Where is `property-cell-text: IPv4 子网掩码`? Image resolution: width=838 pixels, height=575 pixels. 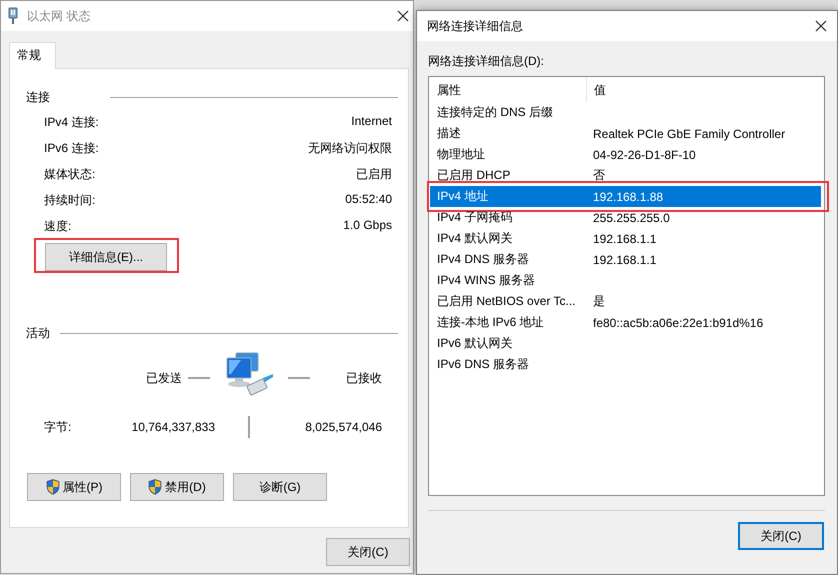 property-cell-text: IPv4 子网掩码 is located at coordinates (475, 217).